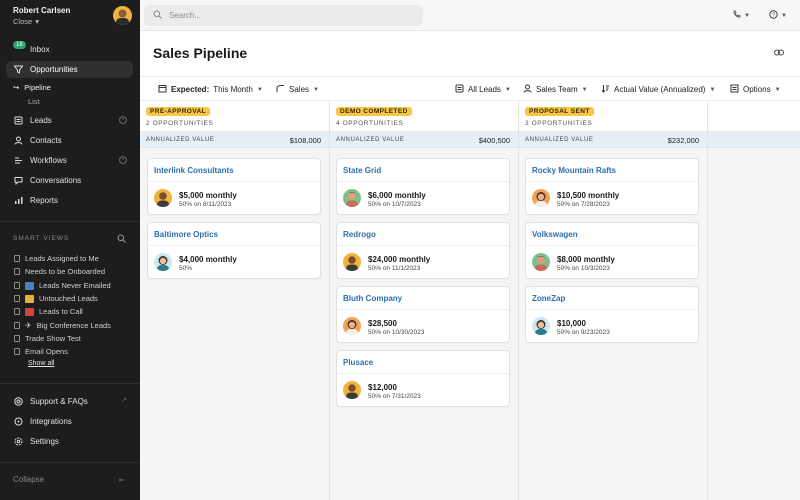 This screenshot has width=800, height=500. I want to click on sidebar-item-settings: Settings, so click(69, 441).